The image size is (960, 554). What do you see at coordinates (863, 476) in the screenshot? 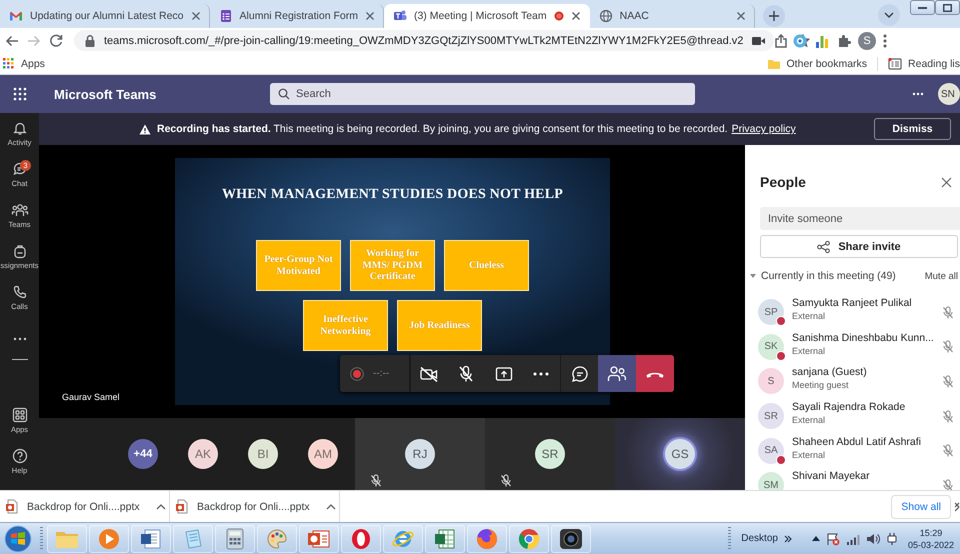
I see `participant-name: Shivani Mayekar` at bounding box center [863, 476].